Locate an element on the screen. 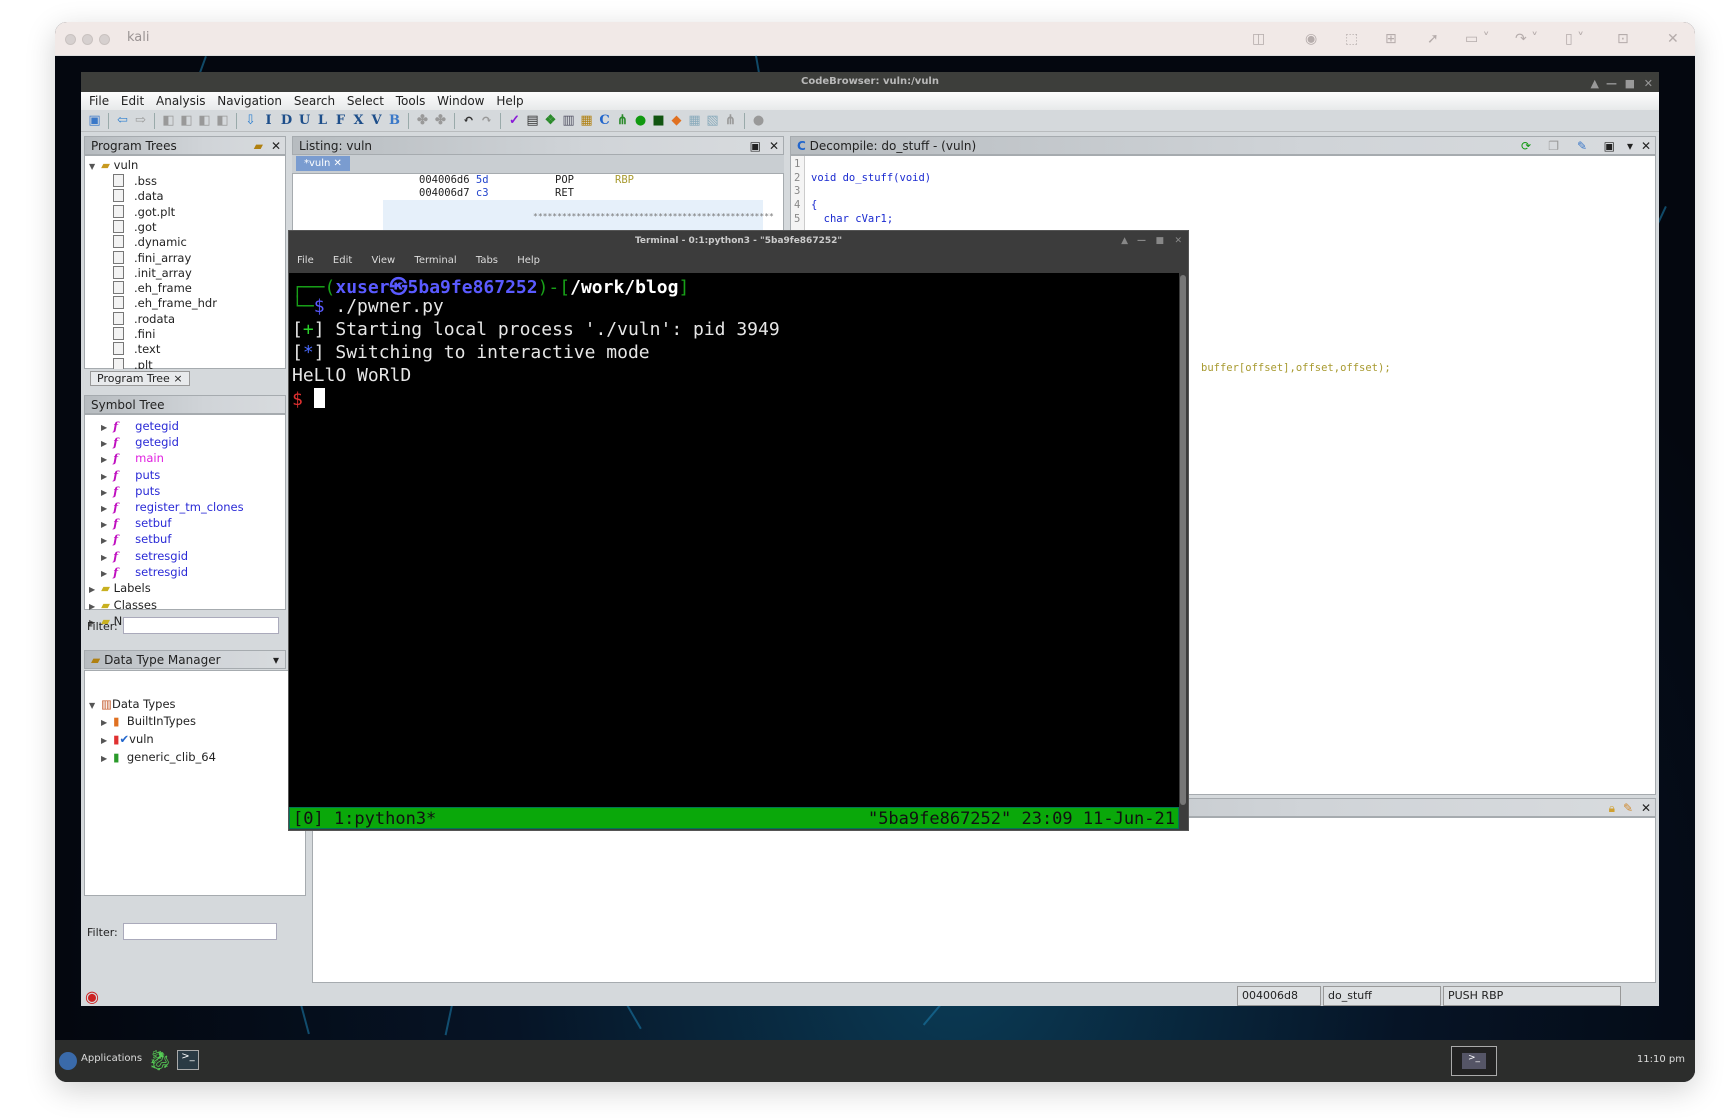 This screenshot has width=1724, height=1118. program-tree-item: .eh_frame is located at coordinates (152, 288).